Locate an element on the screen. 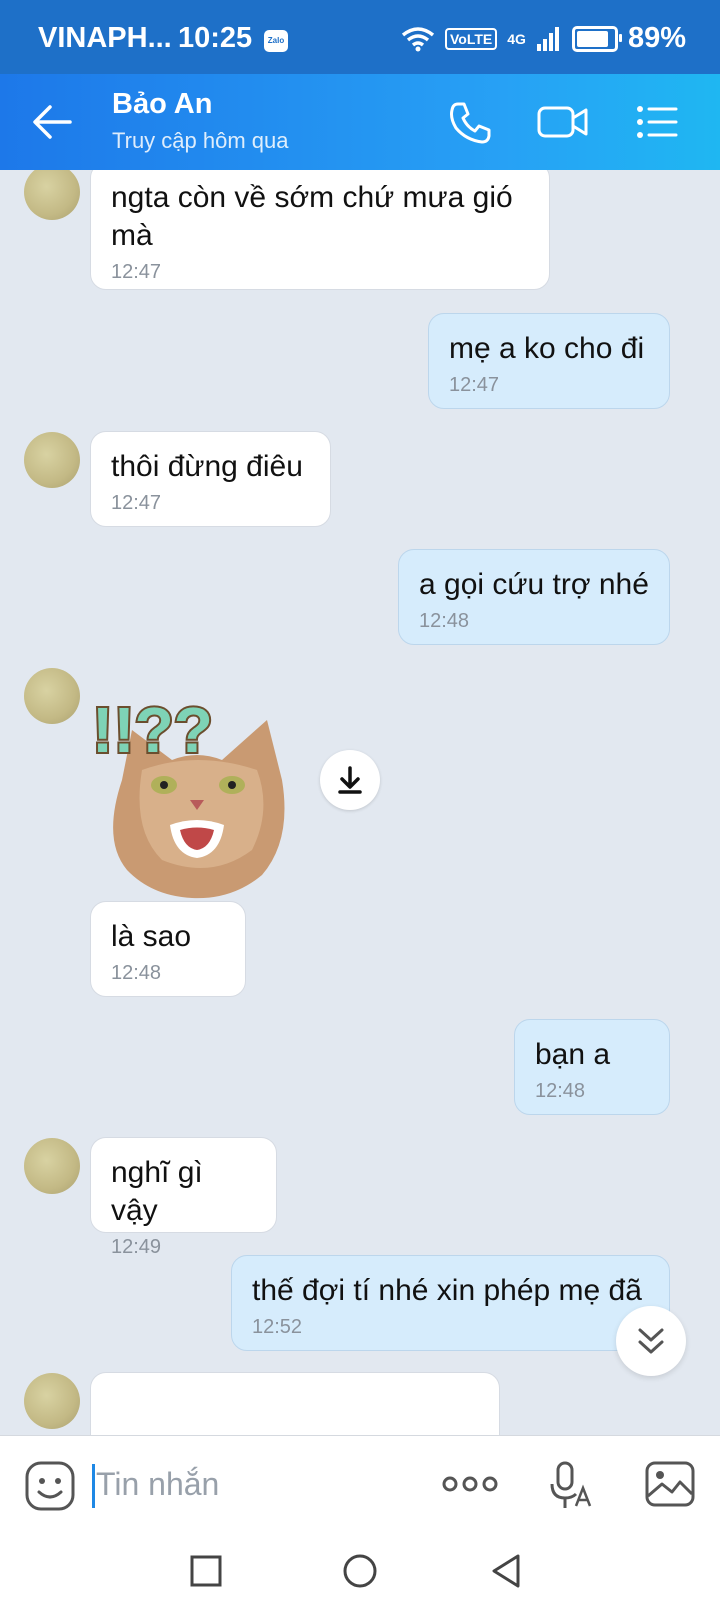 The width and height of the screenshot is (720, 1610). message-text: thế đợi tí nhé xin phép mẹ đã is located at coordinates (447, 1290).